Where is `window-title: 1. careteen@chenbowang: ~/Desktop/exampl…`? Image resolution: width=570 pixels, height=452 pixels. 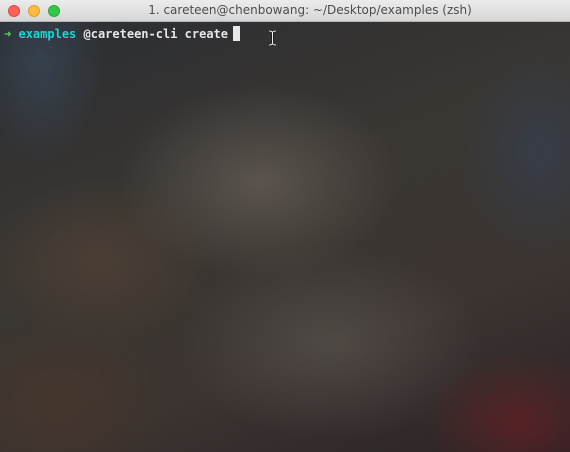
window-title: 1. careteen@chenbowang: ~/Desktop/exampl… is located at coordinates (310, 10).